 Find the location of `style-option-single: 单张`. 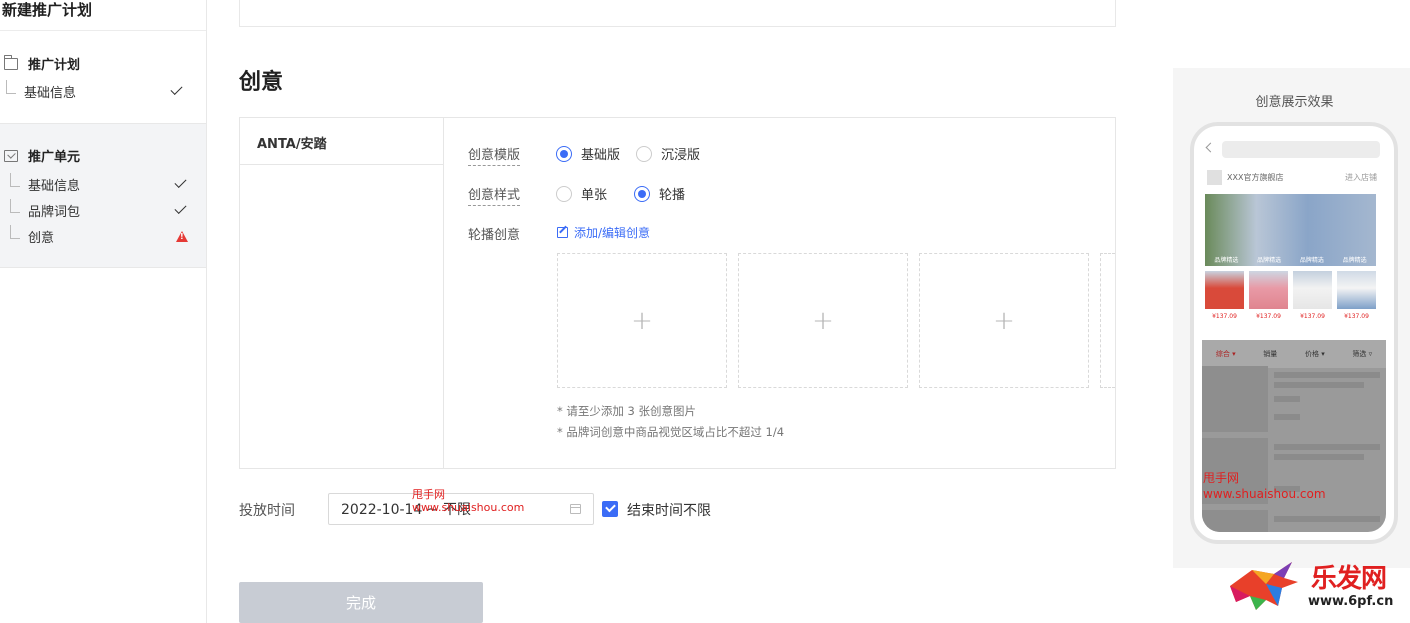

style-option-single: 单张 is located at coordinates (581, 193).